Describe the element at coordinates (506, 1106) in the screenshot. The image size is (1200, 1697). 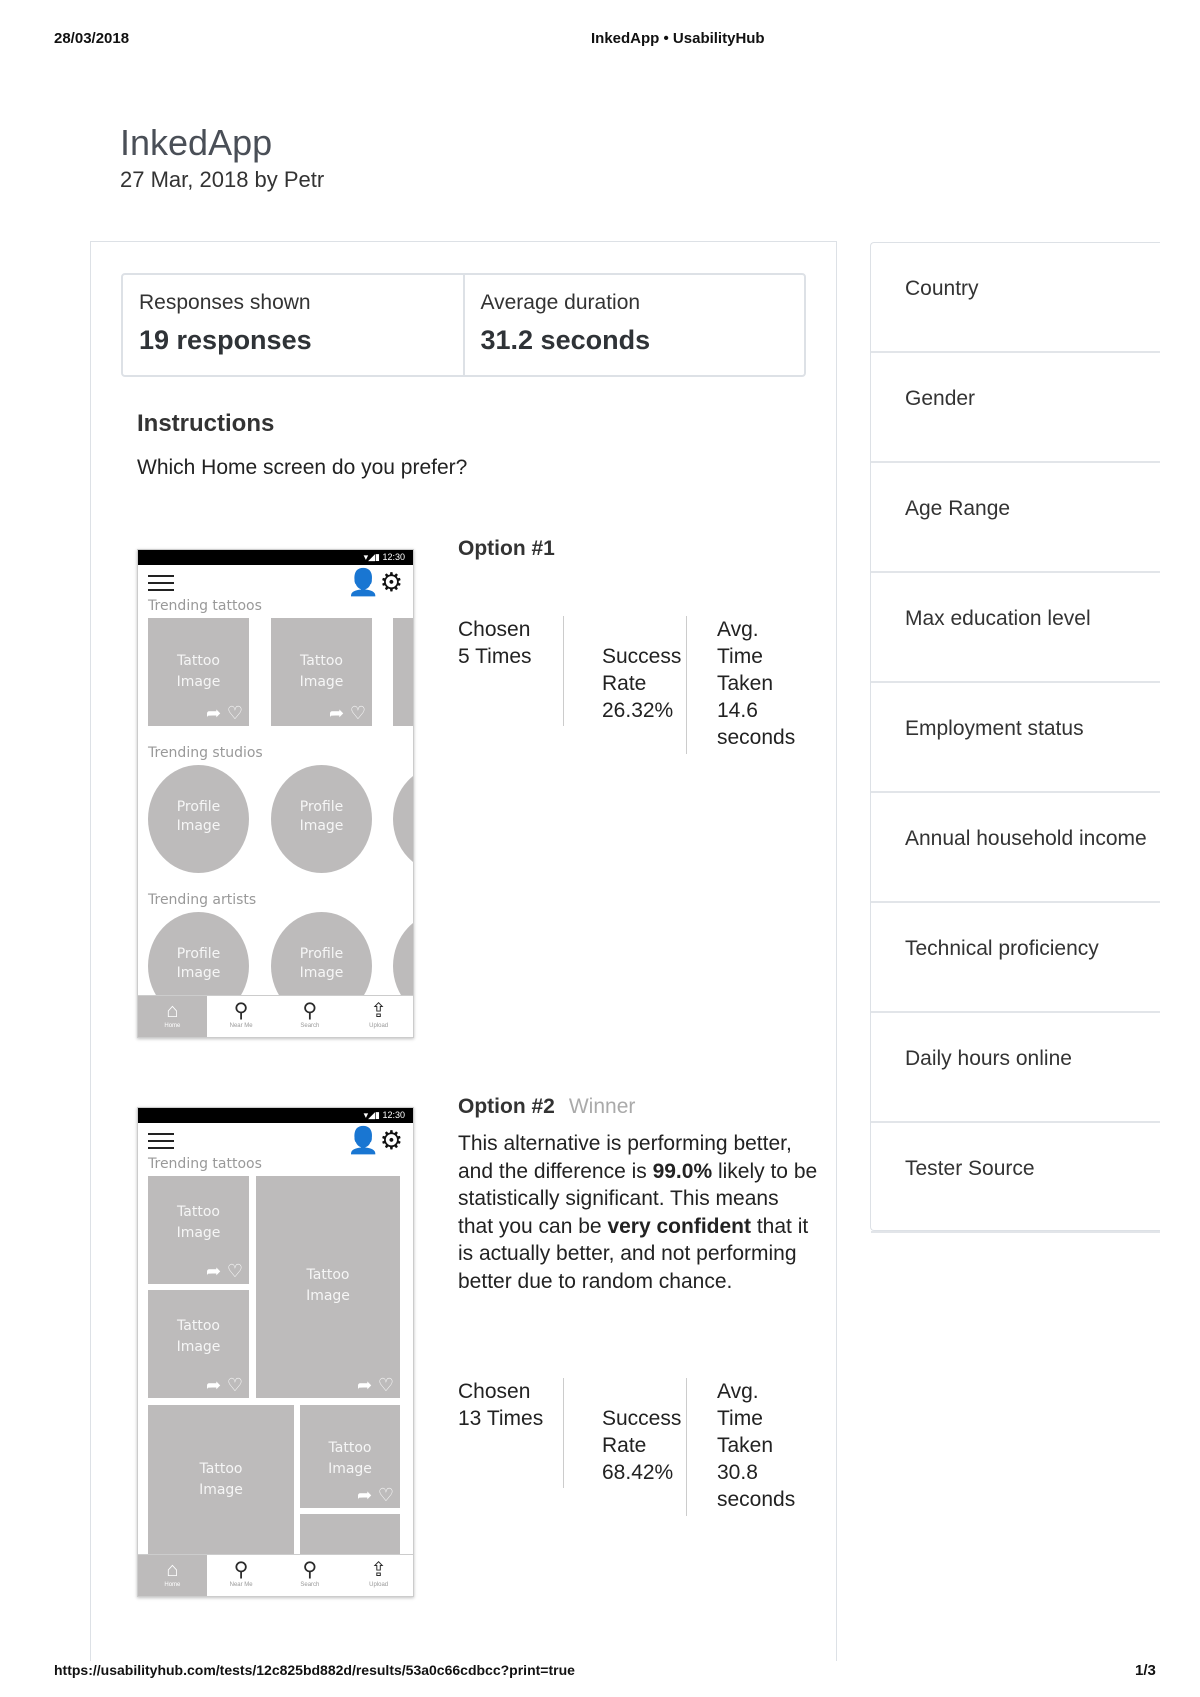
I see `option2-title: Option #2` at that location.